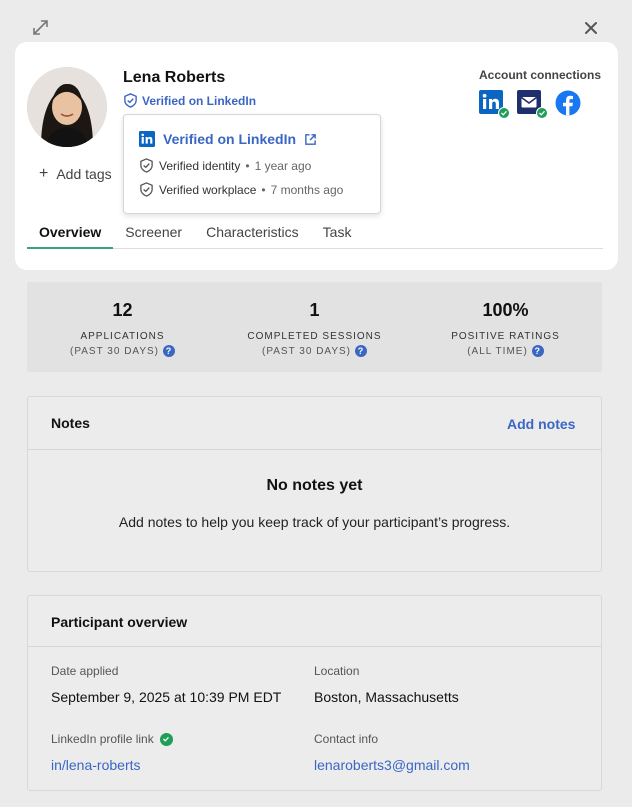 The width and height of the screenshot is (632, 807). I want to click on stat-caption: POSITIVE RATINGS, so click(505, 336).